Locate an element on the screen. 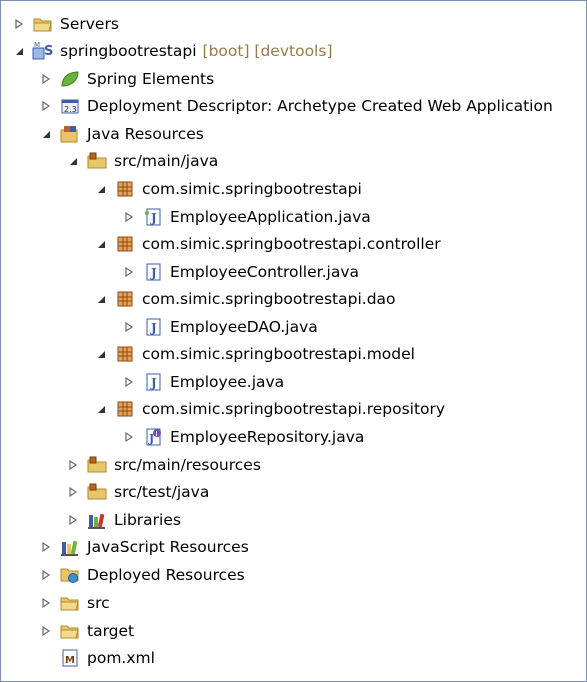 Image resolution: width=587 pixels, height=682 pixels. java-resources-icon is located at coordinates (70, 134).